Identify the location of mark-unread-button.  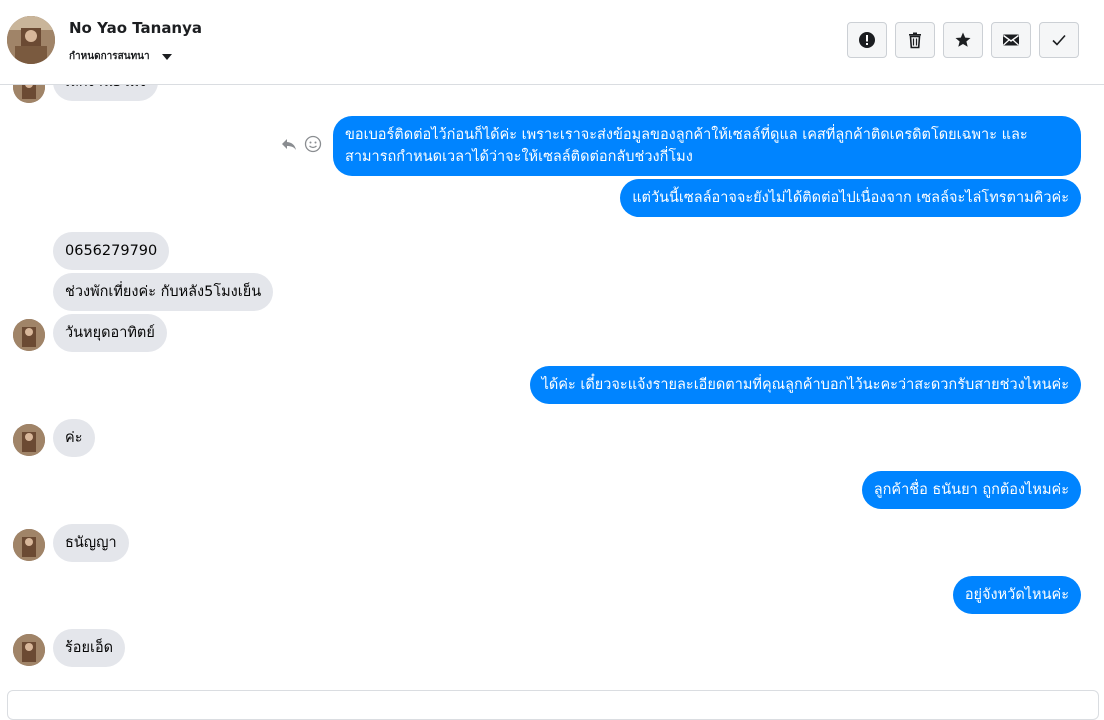
(1011, 40).